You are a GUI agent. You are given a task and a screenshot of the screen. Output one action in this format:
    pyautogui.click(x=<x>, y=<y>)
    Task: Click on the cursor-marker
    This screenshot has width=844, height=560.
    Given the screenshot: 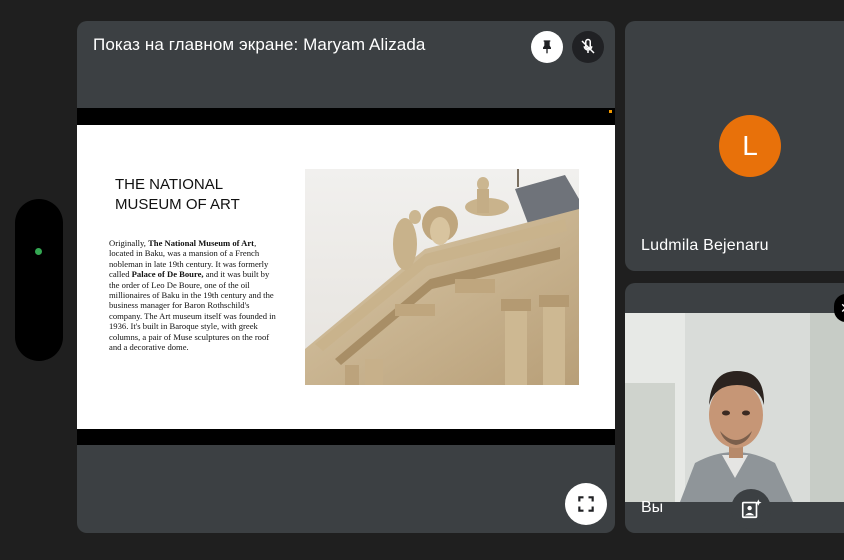 What is the action you would take?
    pyautogui.click(x=610, y=111)
    